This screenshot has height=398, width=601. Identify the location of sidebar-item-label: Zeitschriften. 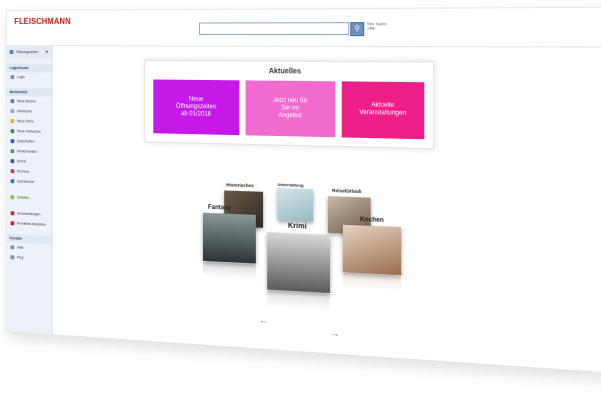
(26, 141).